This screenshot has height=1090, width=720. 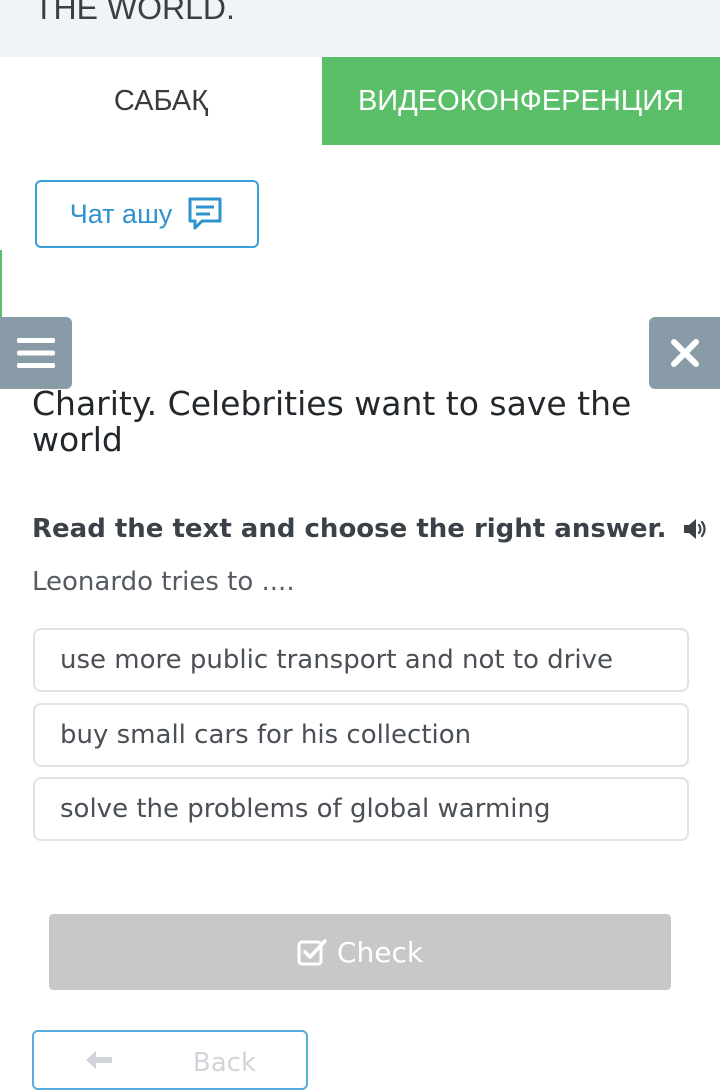 I want to click on tab-videoconference: ВИДЕОКОНФЕРЕНЦИЯ, so click(x=521, y=101).